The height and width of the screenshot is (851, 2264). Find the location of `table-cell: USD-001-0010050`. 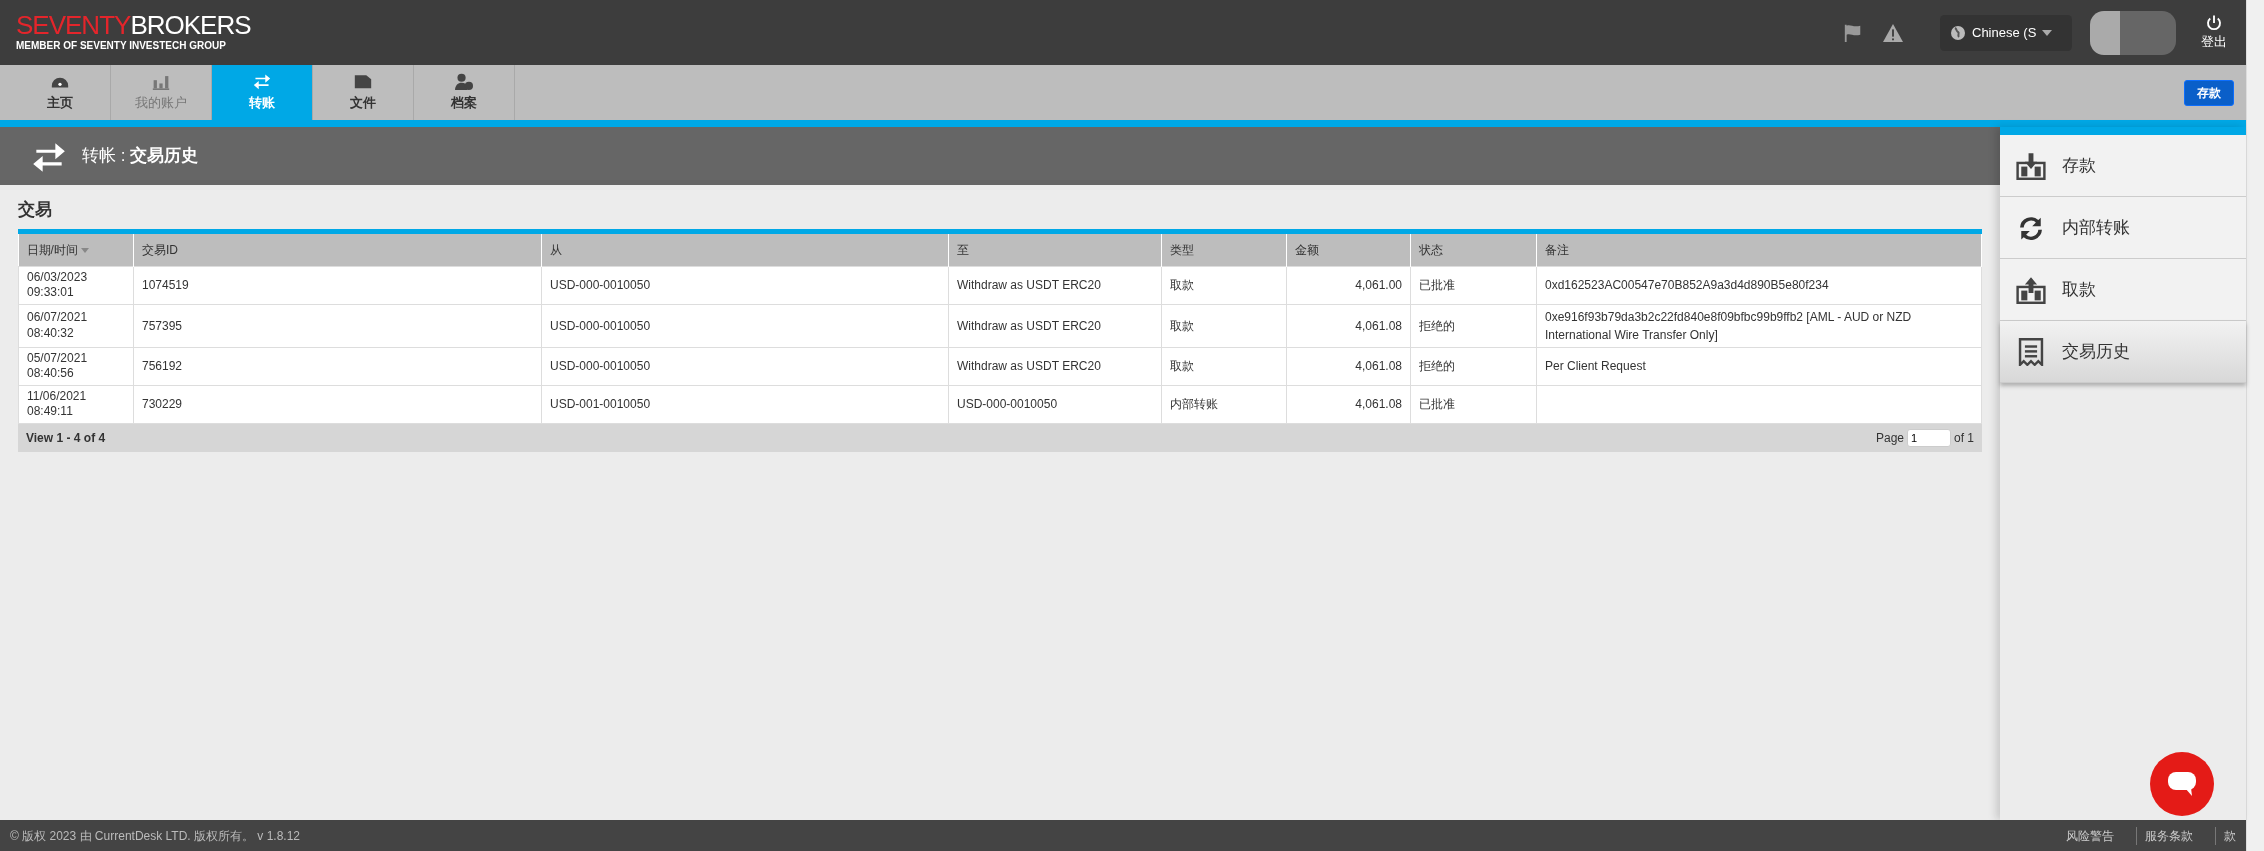

table-cell: USD-001-0010050 is located at coordinates (600, 404).